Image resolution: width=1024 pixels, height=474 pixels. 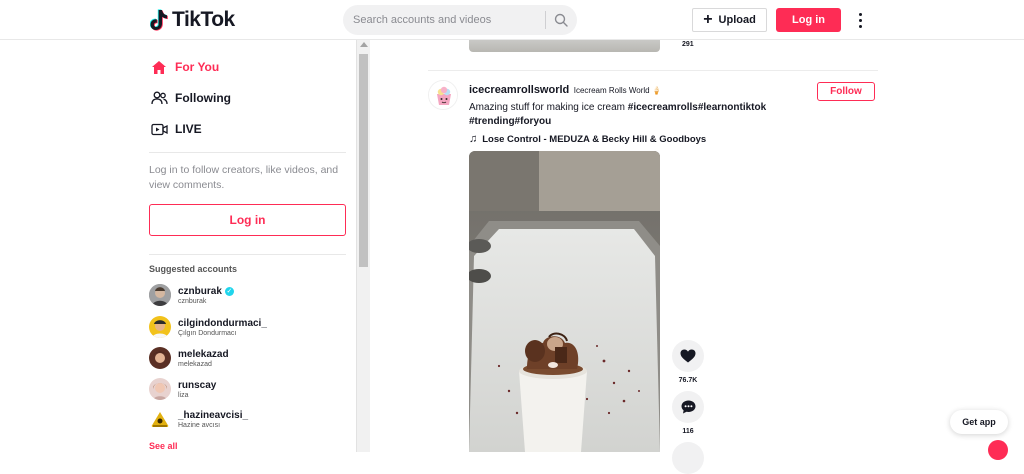 I want to click on account-name: _hazineavcisi_, so click(x=213, y=415).